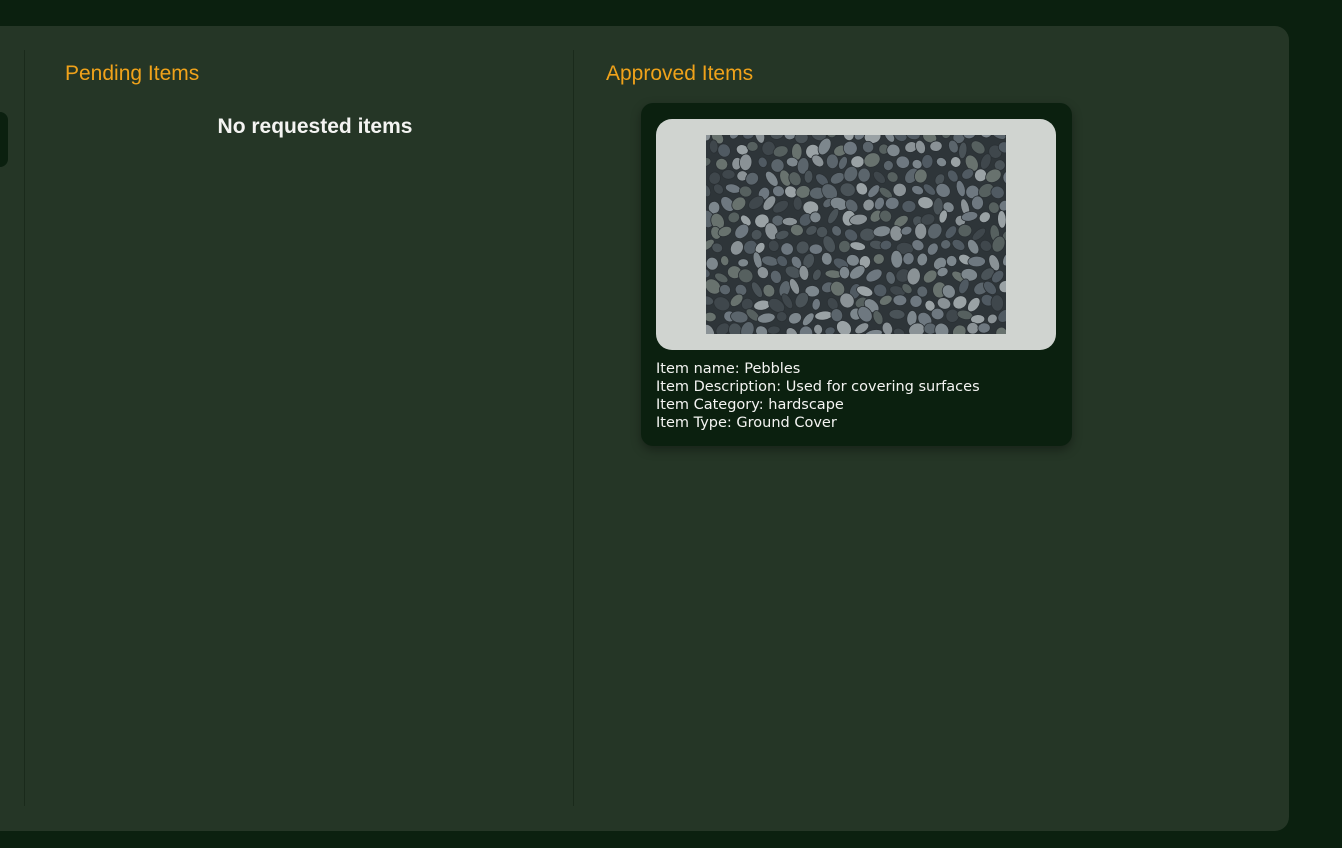 Image resolution: width=1342 pixels, height=848 pixels. I want to click on item-image, so click(856, 234).